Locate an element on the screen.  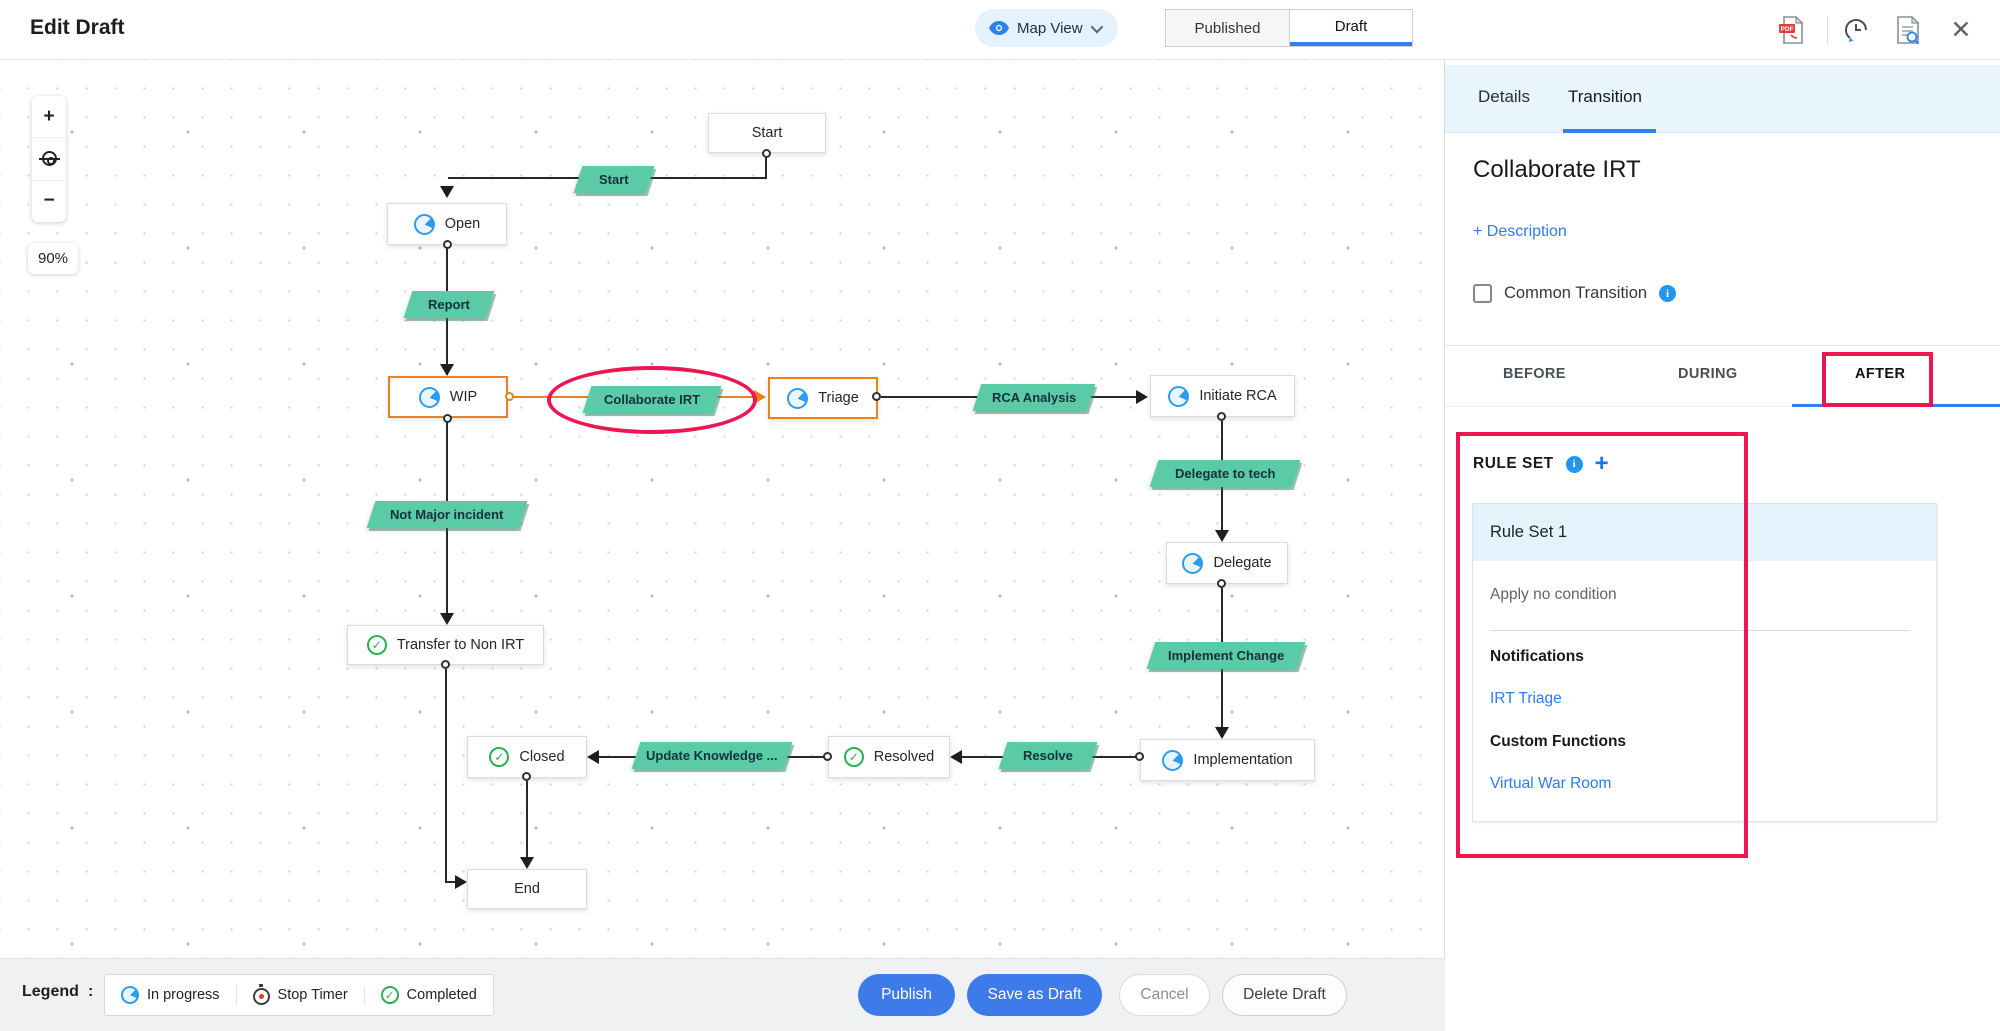
state-label: Triage is located at coordinates (838, 398).